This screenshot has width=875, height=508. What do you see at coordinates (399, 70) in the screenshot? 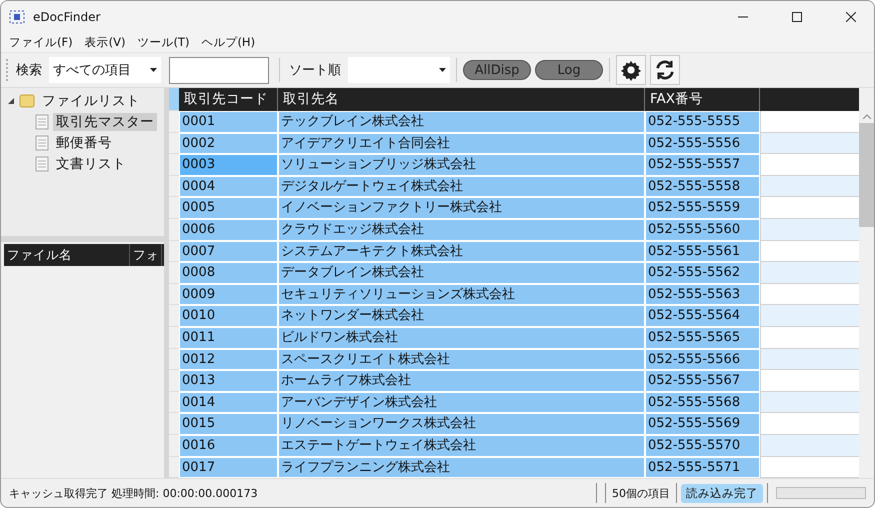
I see `sort-dropdown` at bounding box center [399, 70].